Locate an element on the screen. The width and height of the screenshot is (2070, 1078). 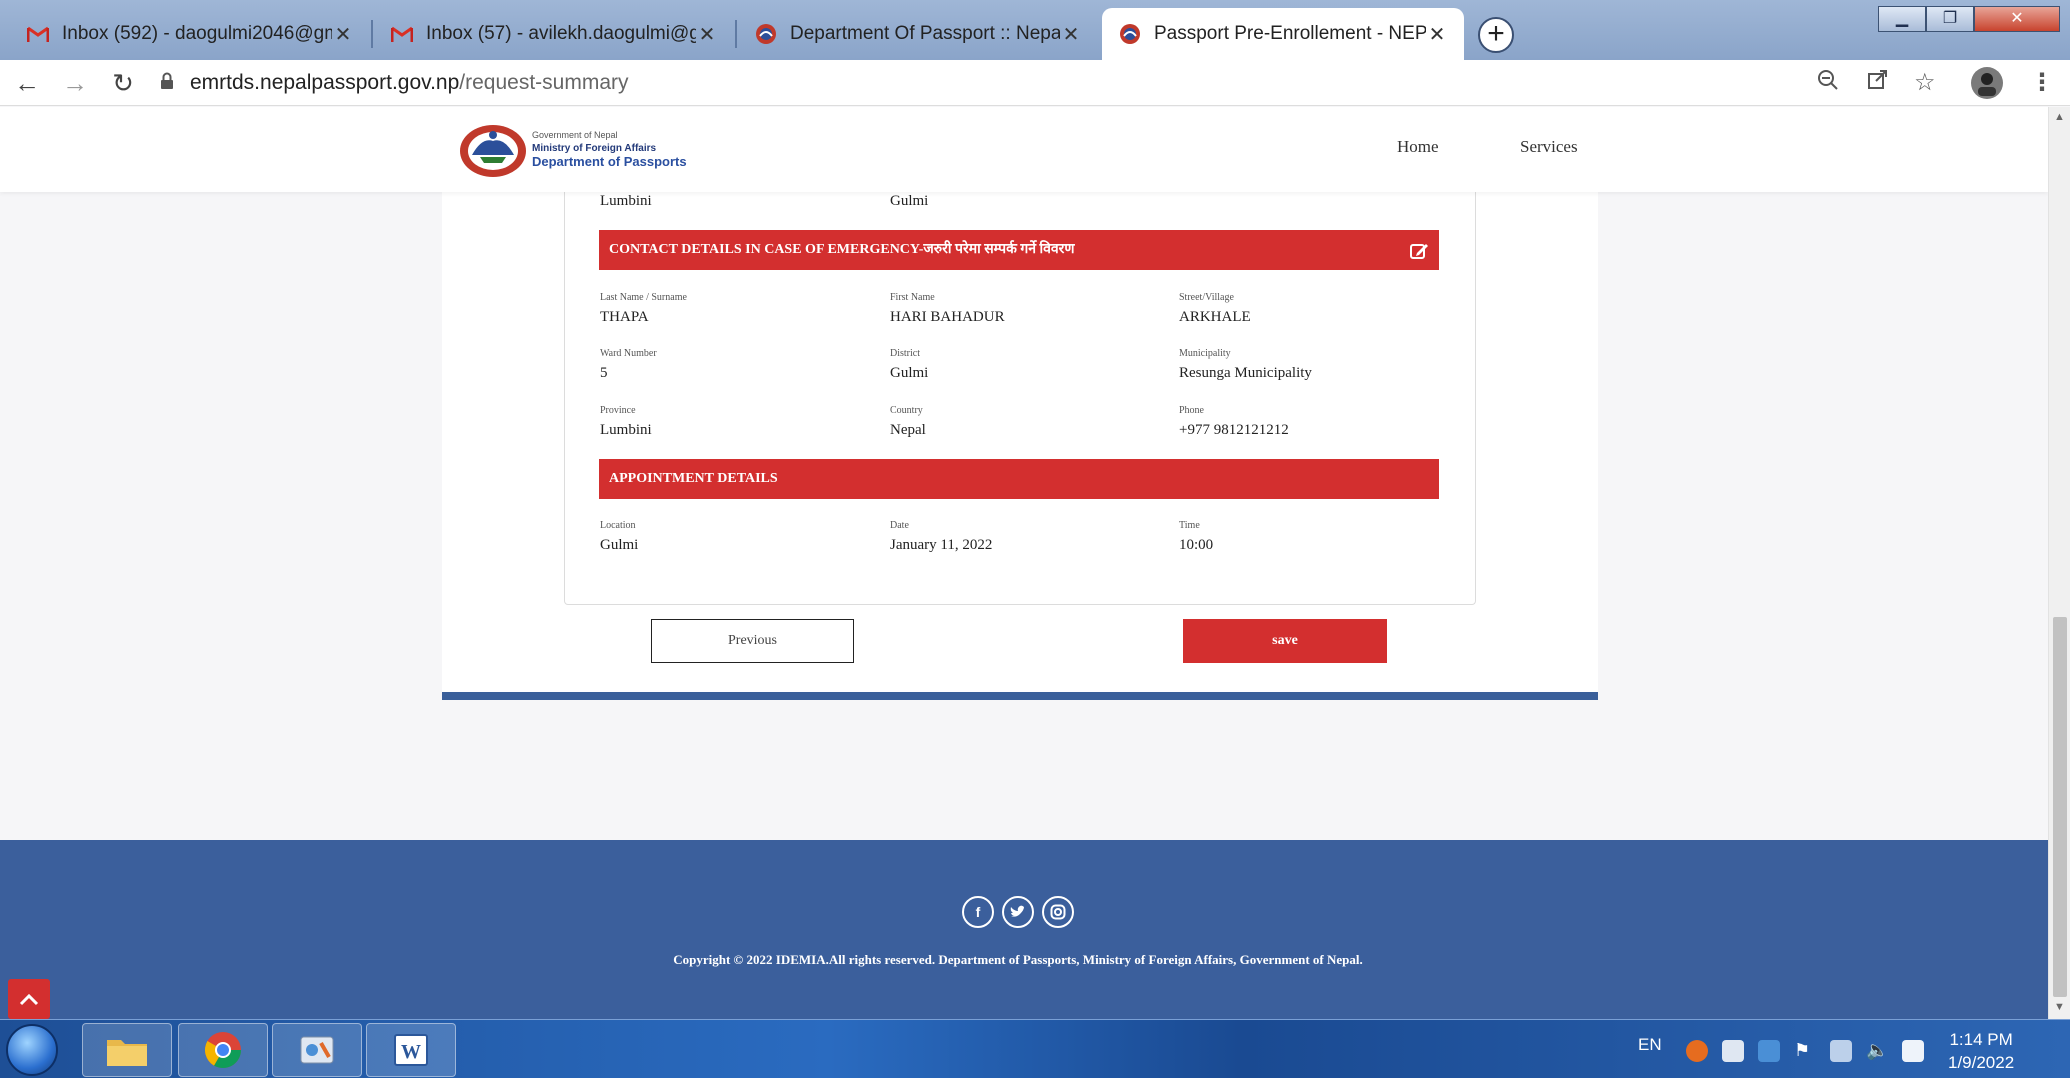
forward-arrow-icon: → is located at coordinates (75, 83).